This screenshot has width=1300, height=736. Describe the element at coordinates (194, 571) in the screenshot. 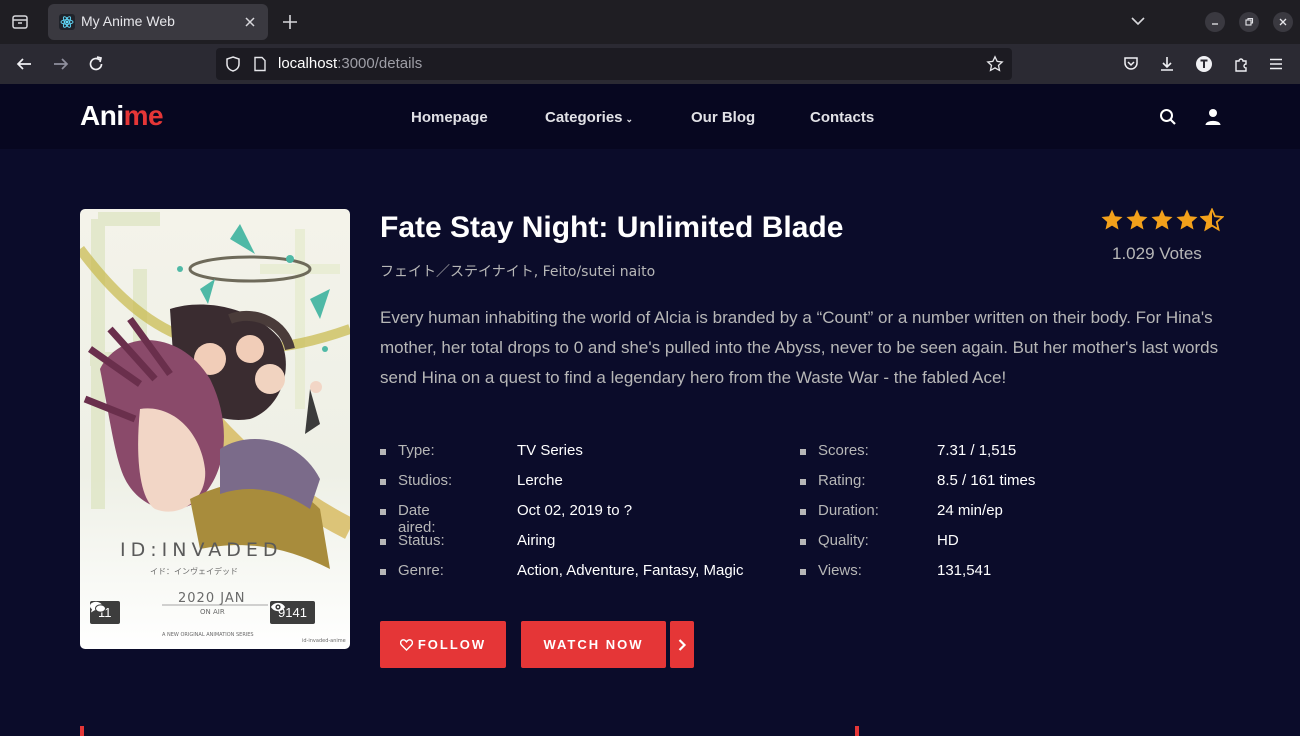

I see `poster-logo-subtext: イド：インヴェイデッド` at that location.